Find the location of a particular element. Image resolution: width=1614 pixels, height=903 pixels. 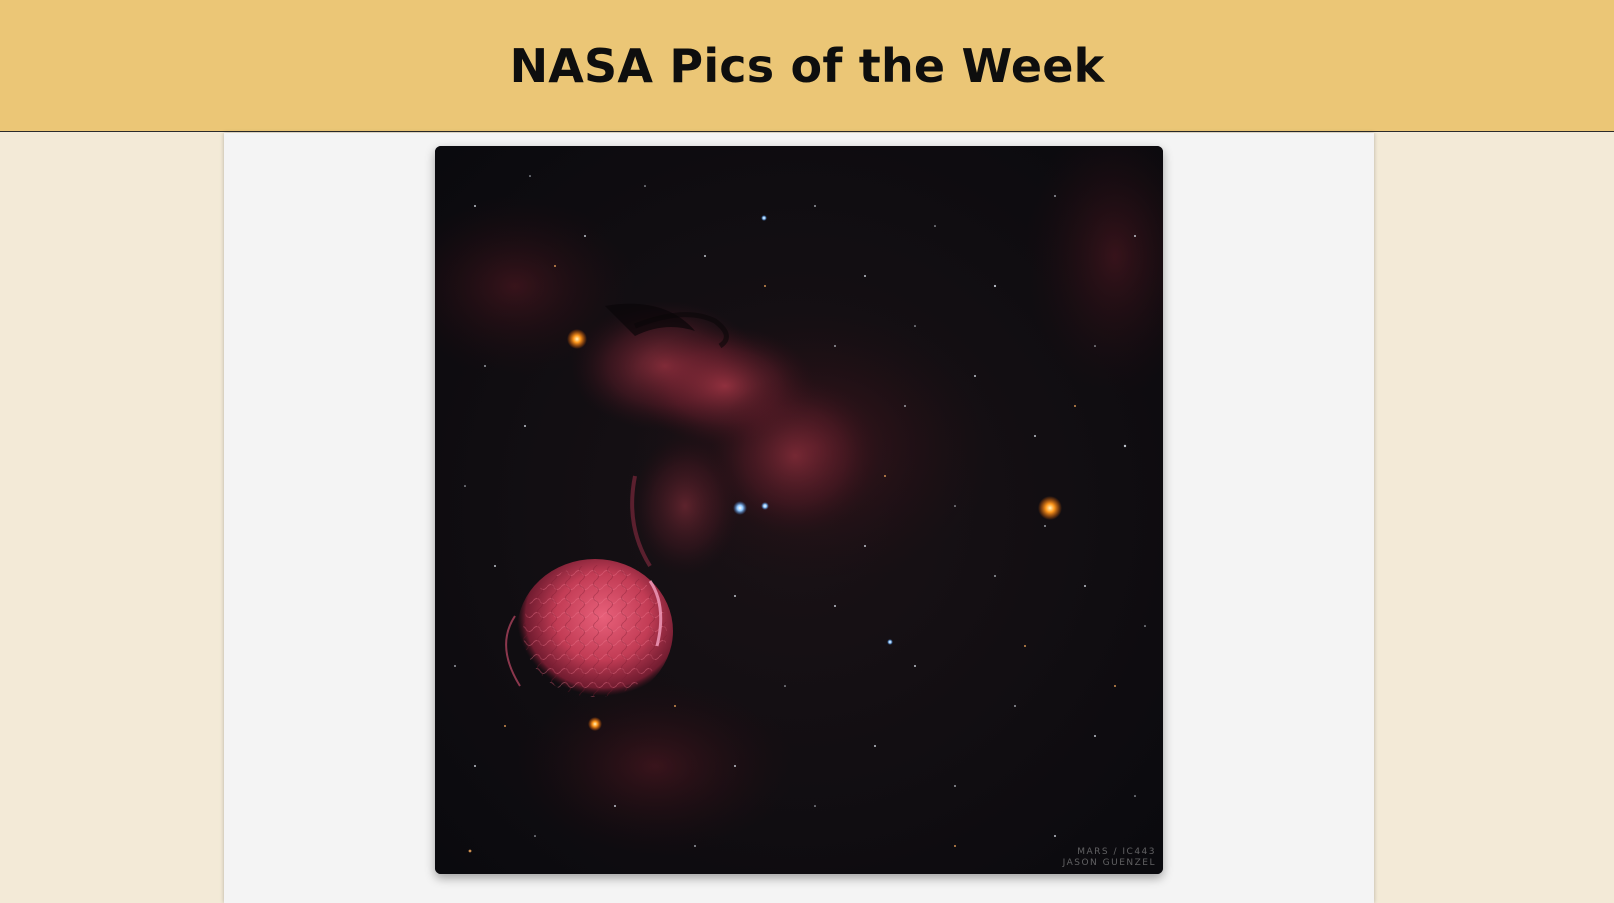

site-header: NASA Pics of the Week is located at coordinates (807, 66).